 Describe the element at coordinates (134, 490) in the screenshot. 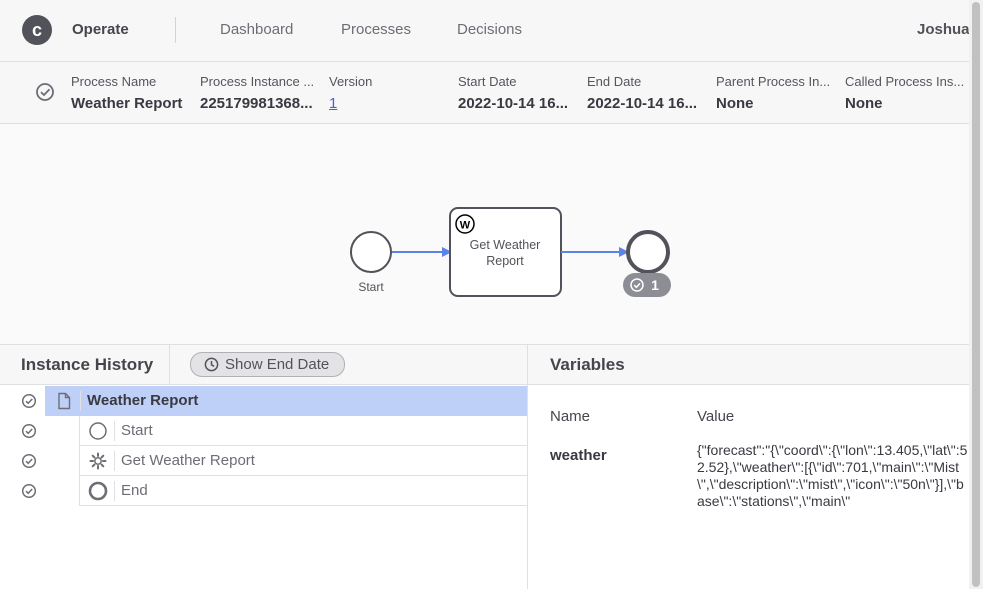

I see `history-node-name: End` at that location.